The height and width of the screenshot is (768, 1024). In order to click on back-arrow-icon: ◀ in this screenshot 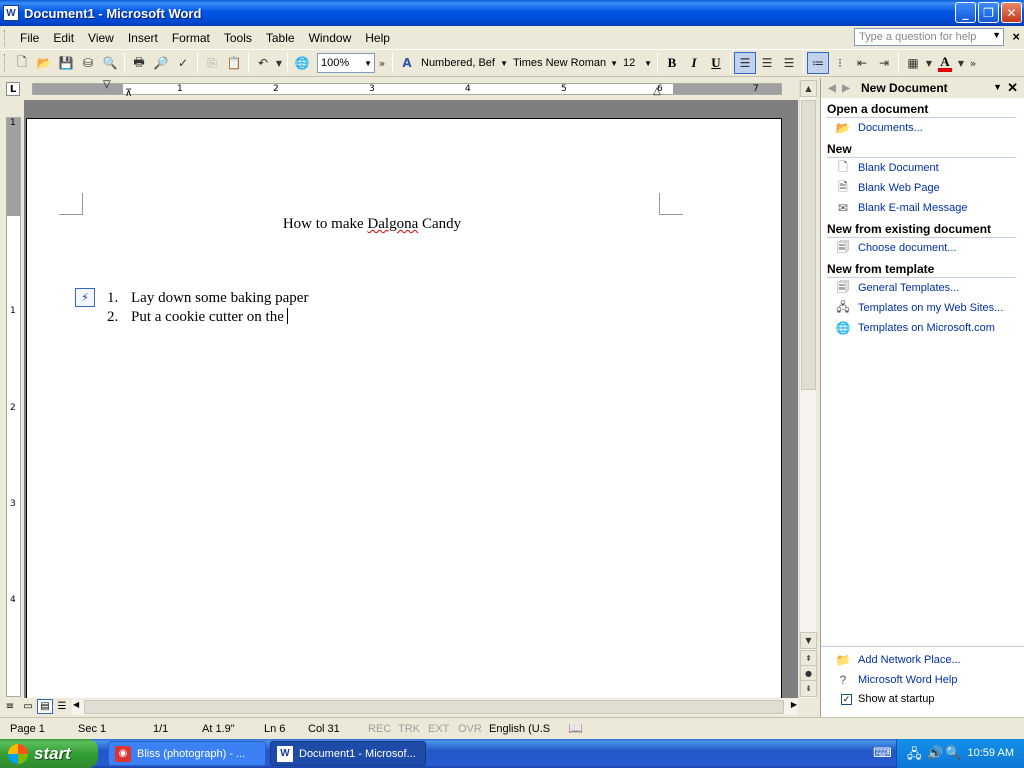, I will do `click(832, 88)`.